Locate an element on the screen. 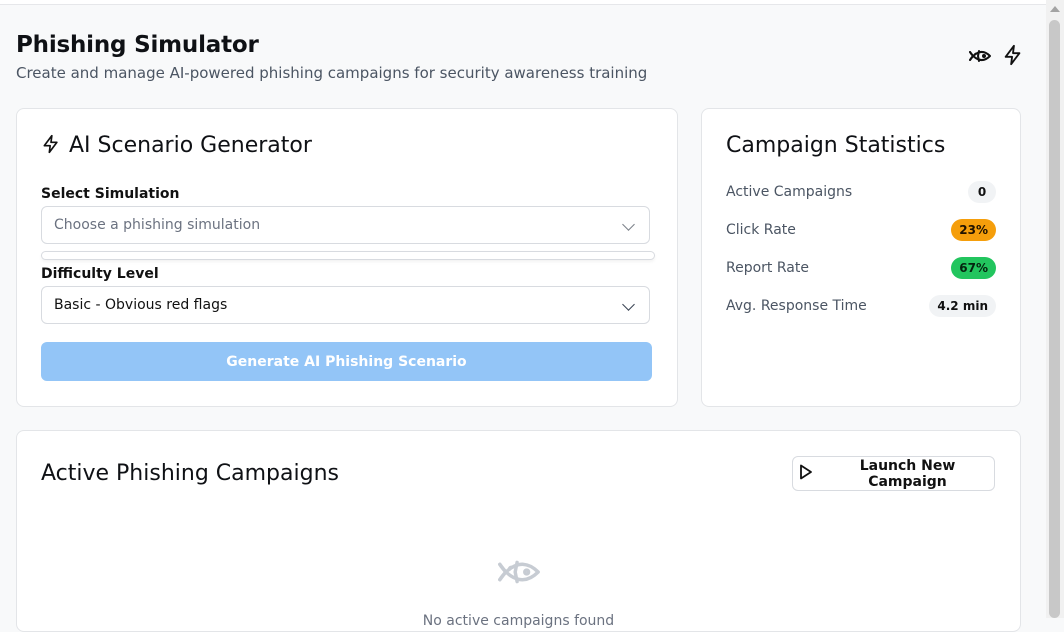 The image size is (1064, 632). stat-row-click-rate: Click Rate 23% is located at coordinates (861, 230).